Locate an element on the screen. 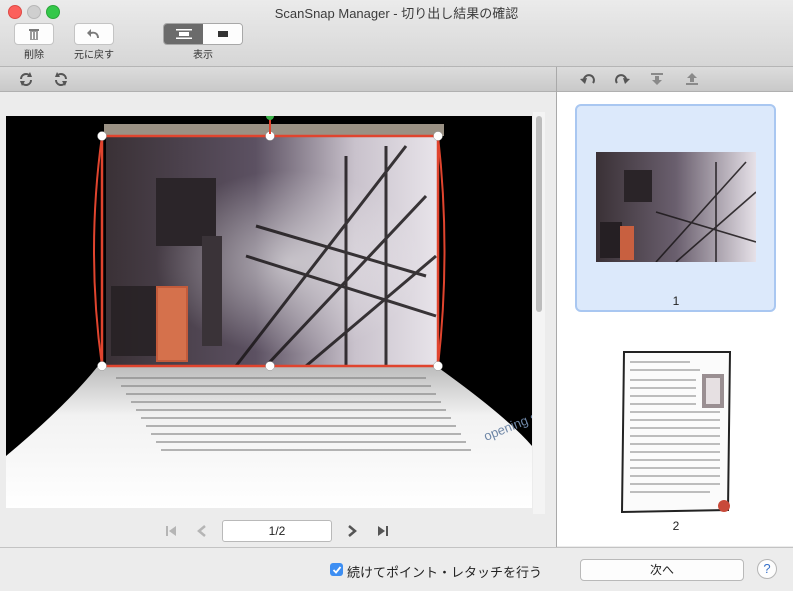  preview-toolbar is located at coordinates (278, 79).